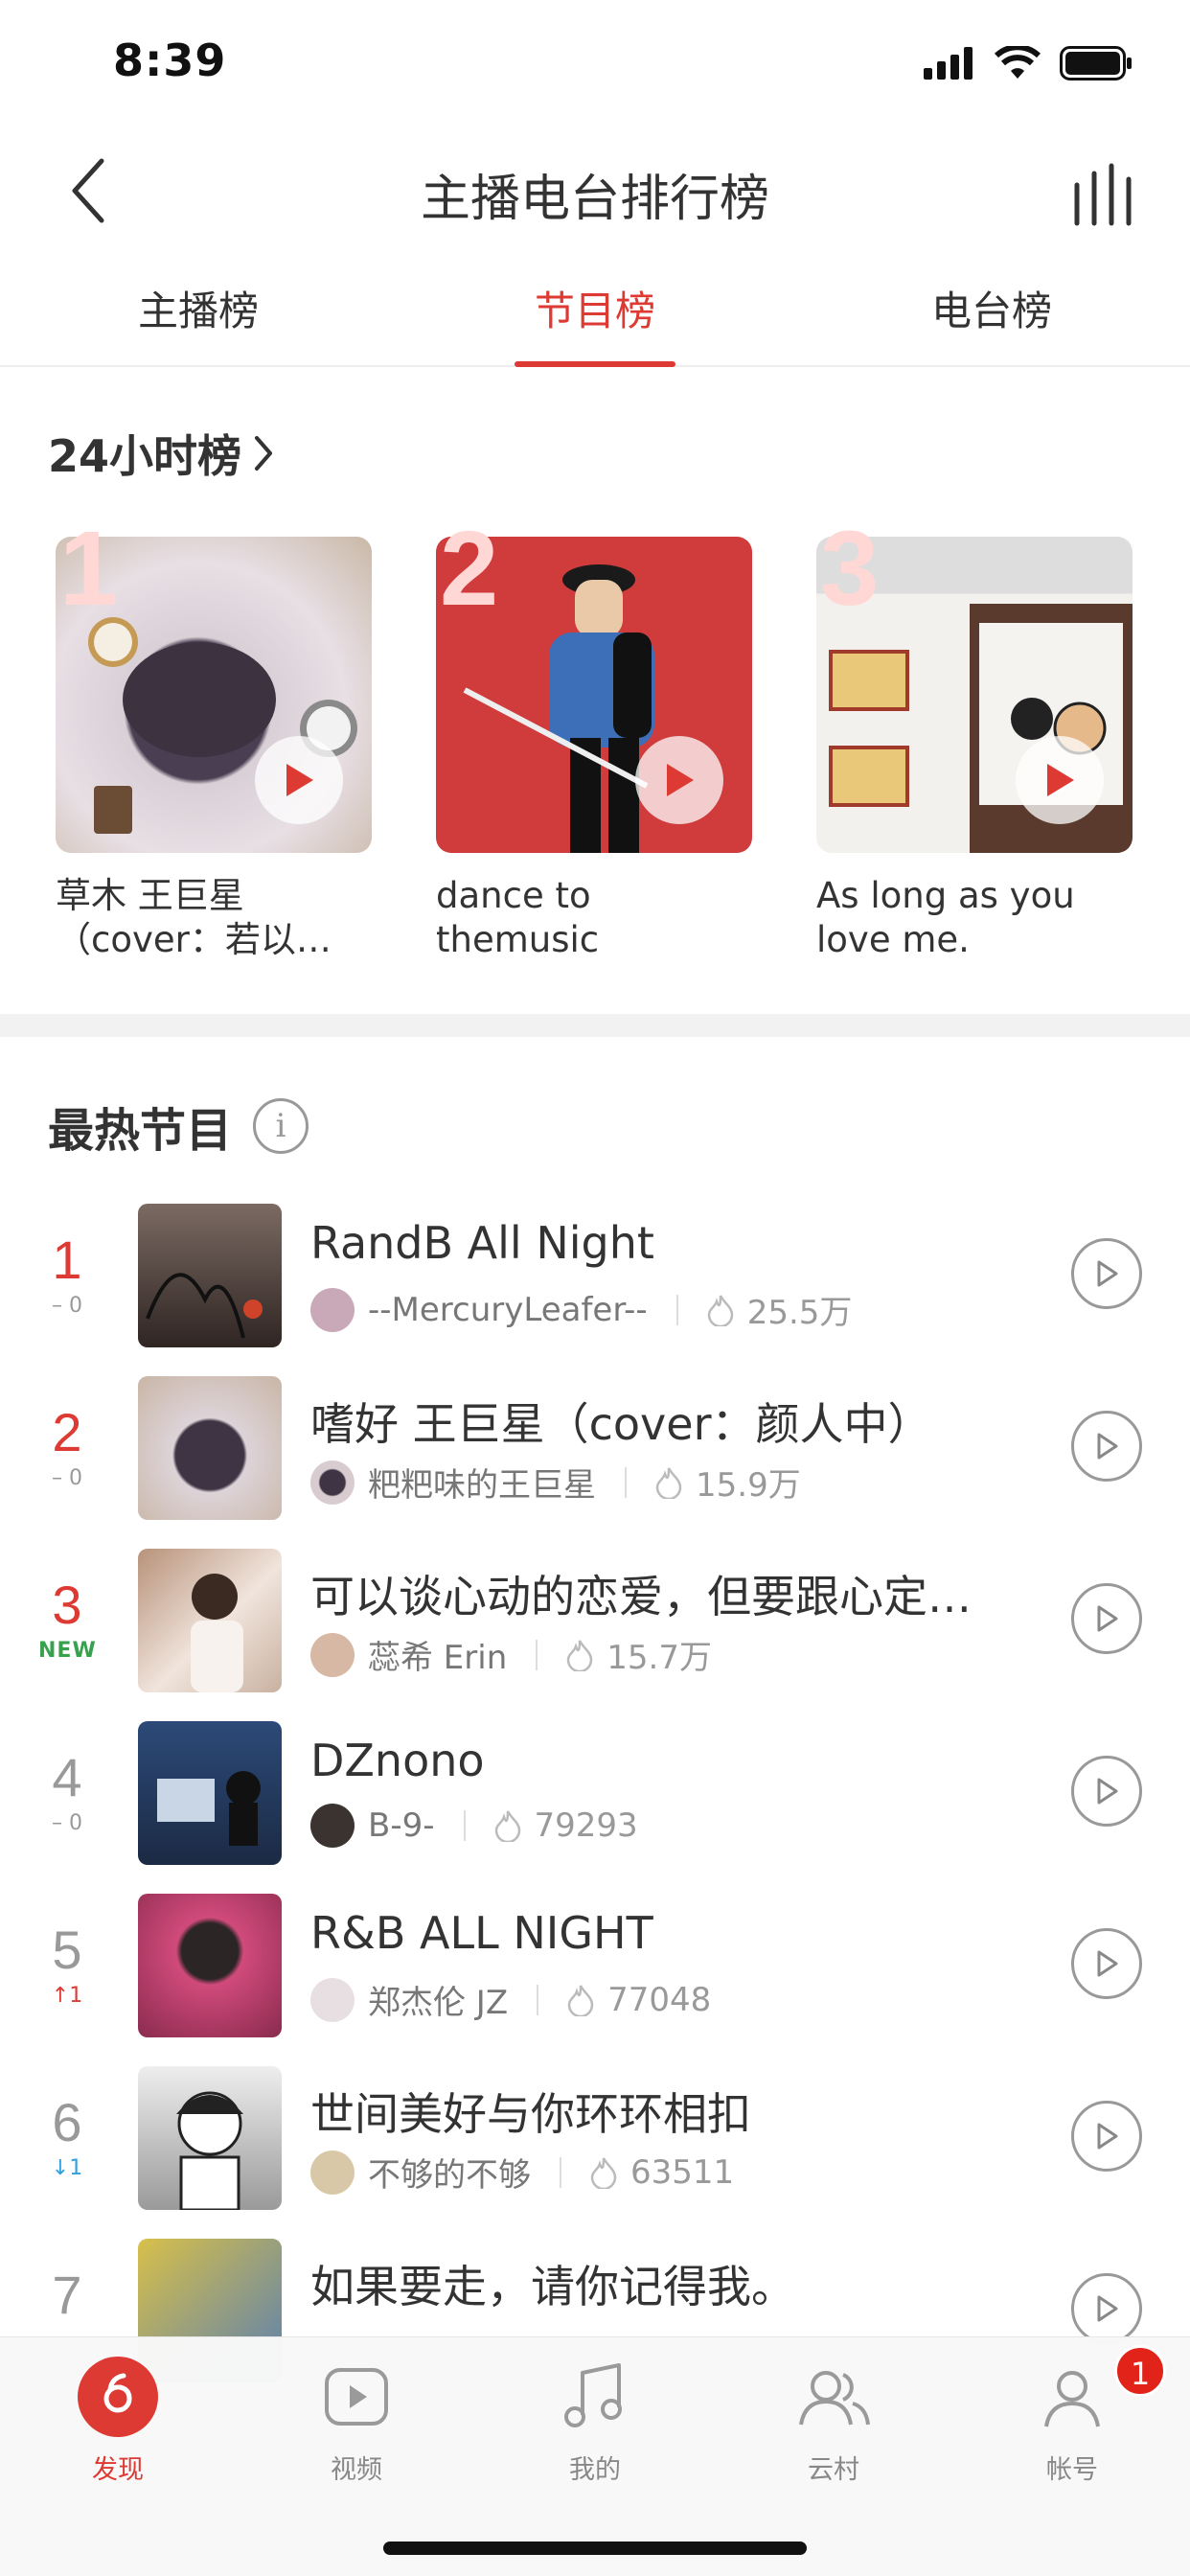  What do you see at coordinates (595, 2420) in the screenshot?
I see `tab-mine: 我的` at bounding box center [595, 2420].